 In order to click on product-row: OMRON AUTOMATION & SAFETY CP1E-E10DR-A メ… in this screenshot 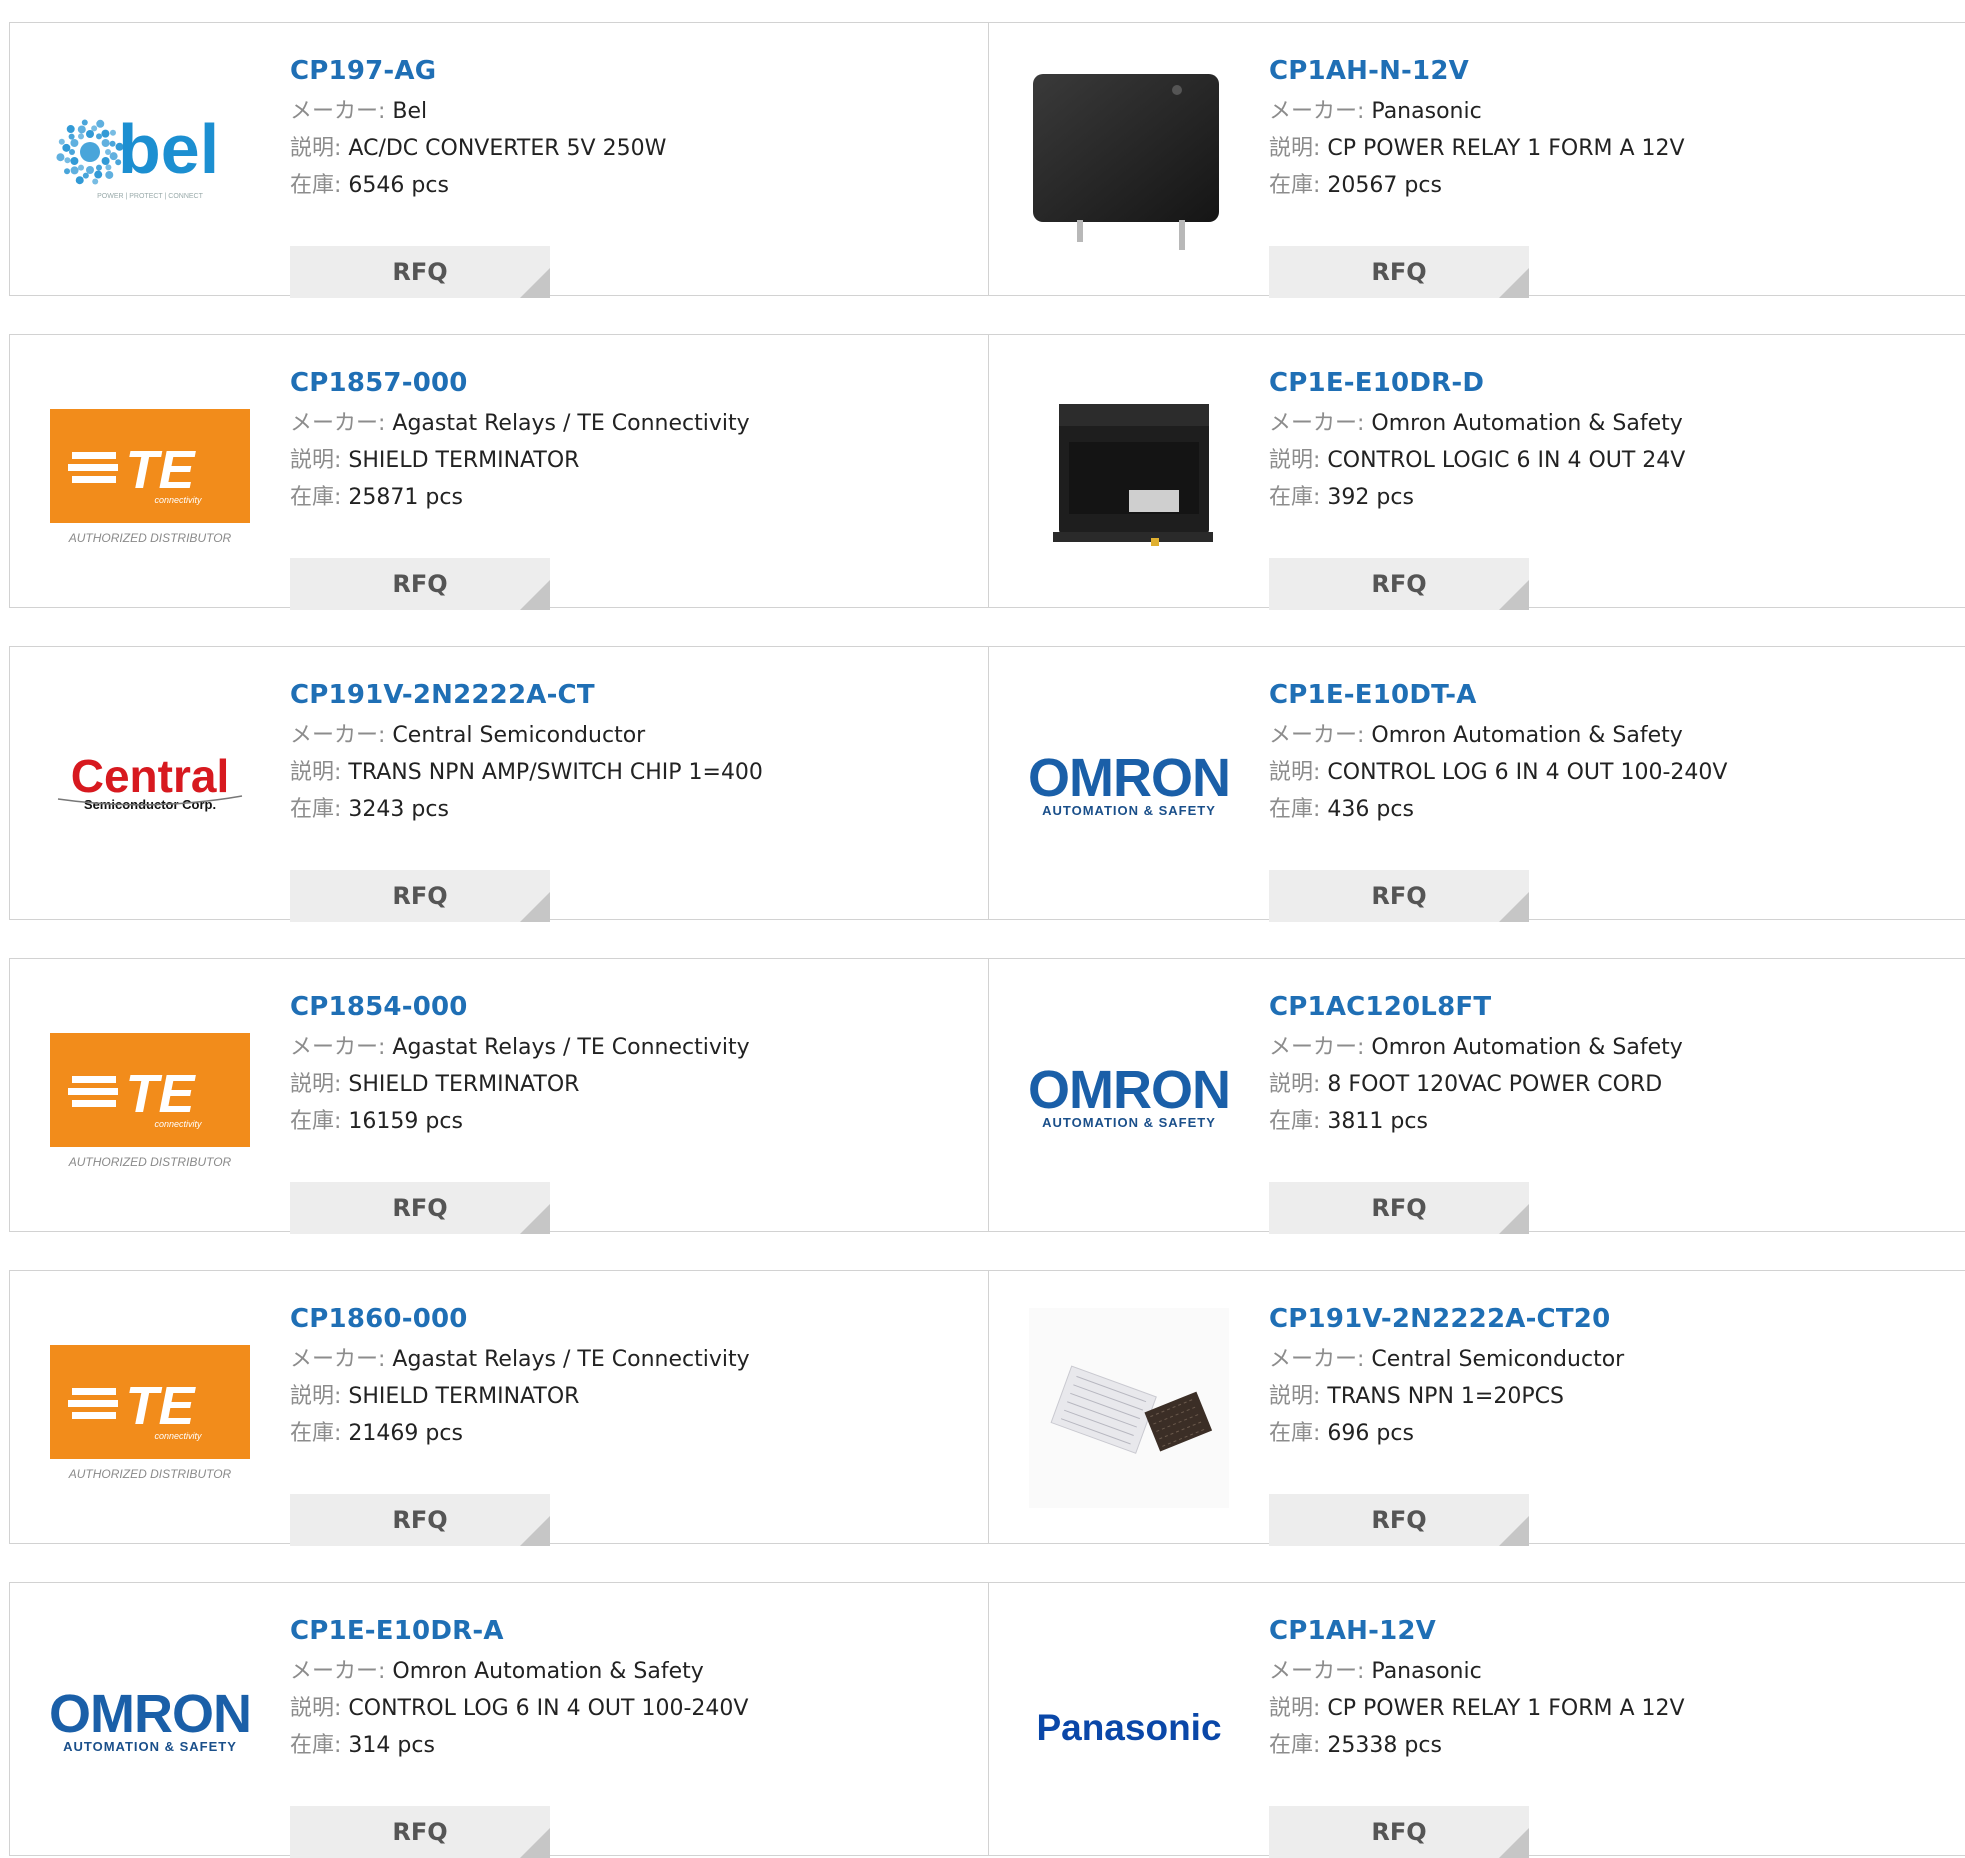, I will do `click(987, 1720)`.